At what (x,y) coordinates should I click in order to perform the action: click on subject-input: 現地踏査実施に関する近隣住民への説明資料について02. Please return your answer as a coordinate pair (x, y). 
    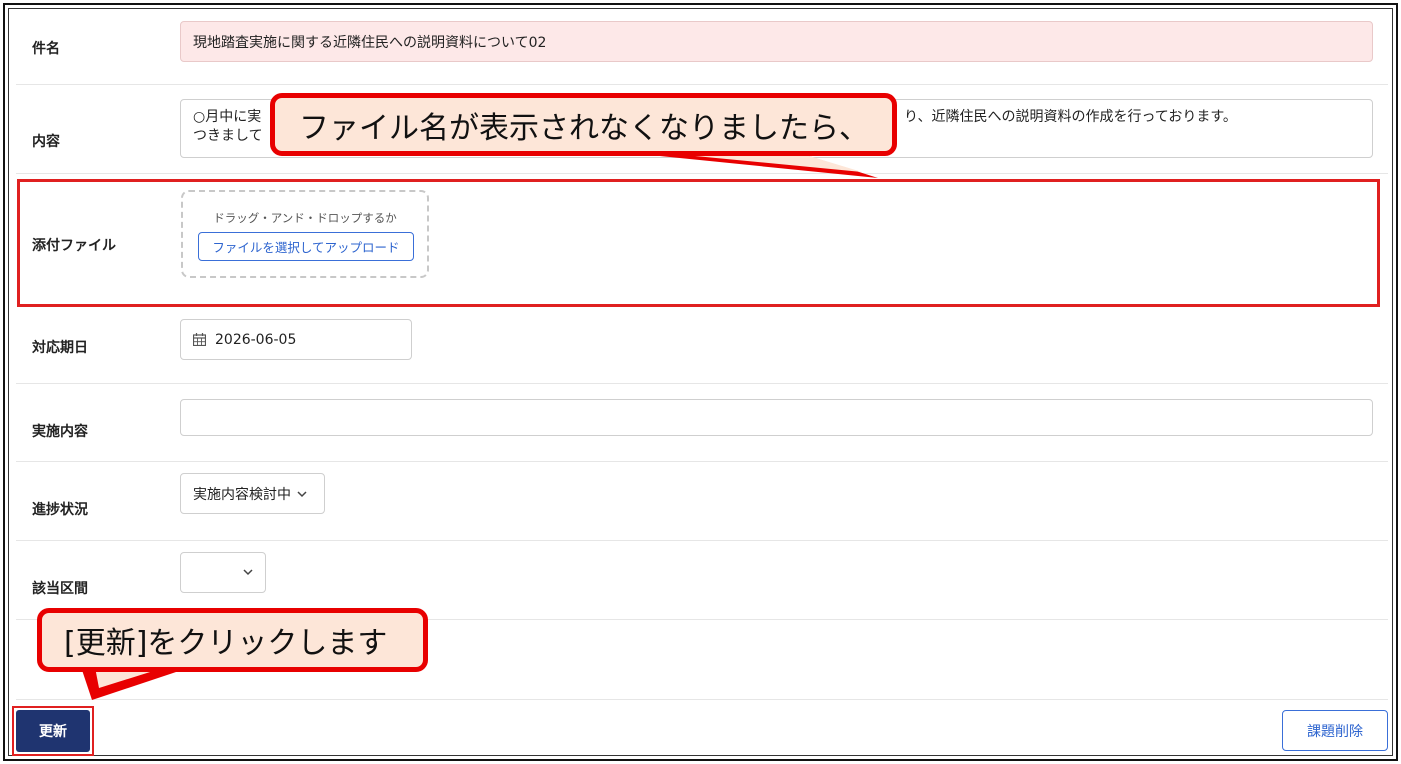
    Looking at the image, I should click on (776, 41).